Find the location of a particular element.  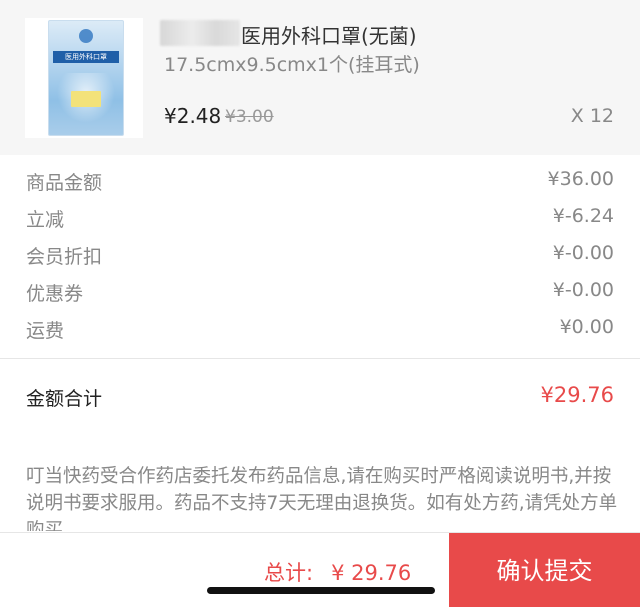

grand-total-value: ¥ 29.76 is located at coordinates (371, 573).